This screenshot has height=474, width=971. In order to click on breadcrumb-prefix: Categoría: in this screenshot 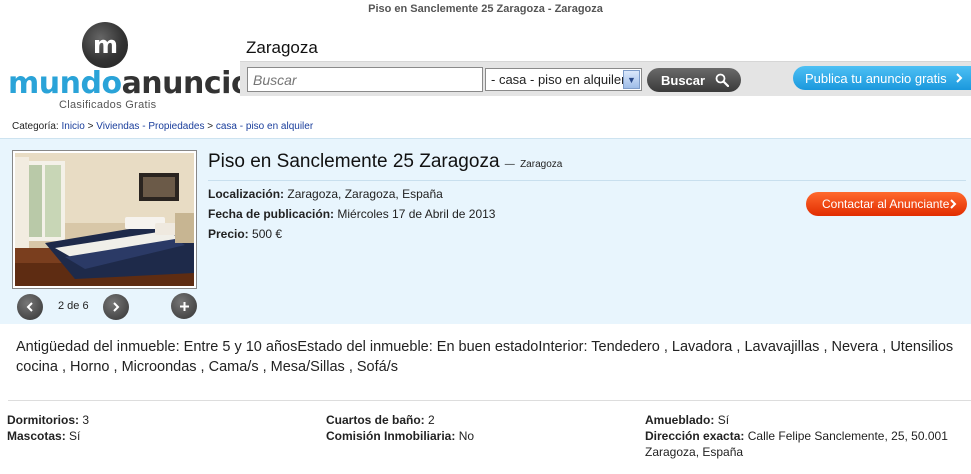, I will do `click(35, 126)`.